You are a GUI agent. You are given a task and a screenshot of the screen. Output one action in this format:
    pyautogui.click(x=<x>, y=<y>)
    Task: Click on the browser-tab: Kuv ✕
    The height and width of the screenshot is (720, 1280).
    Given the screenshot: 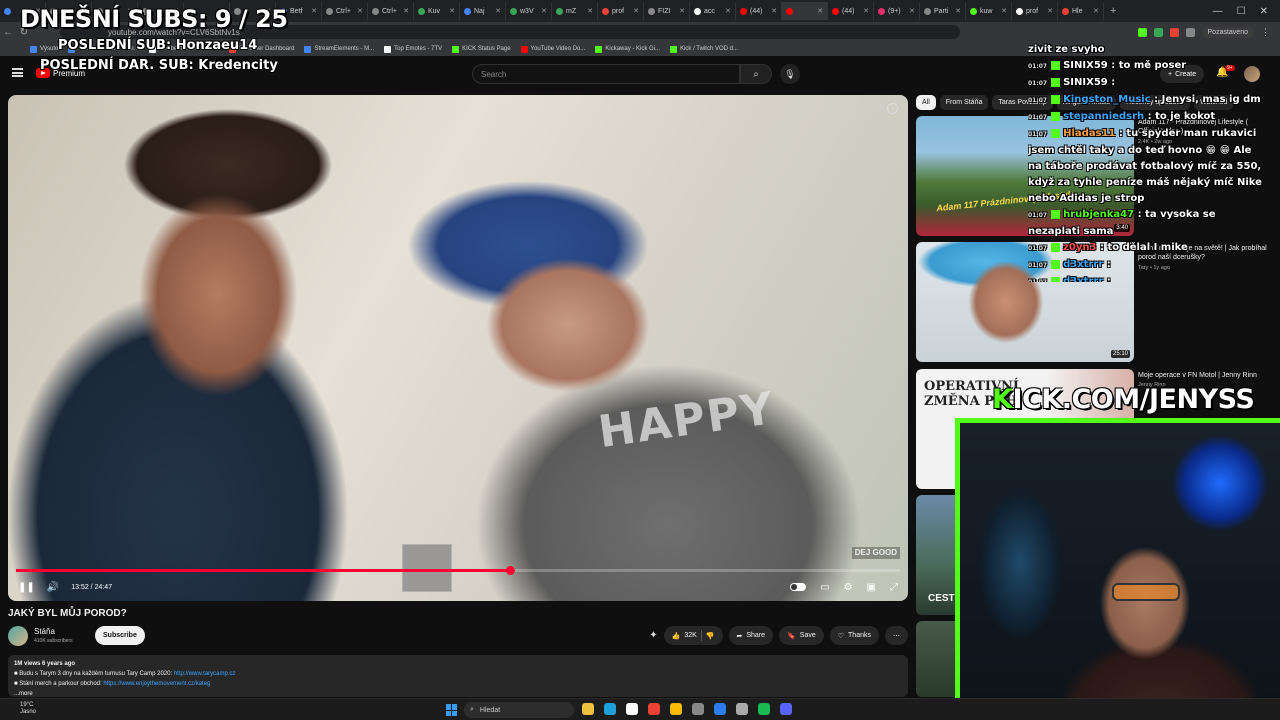 What is the action you would take?
    pyautogui.click(x=437, y=11)
    